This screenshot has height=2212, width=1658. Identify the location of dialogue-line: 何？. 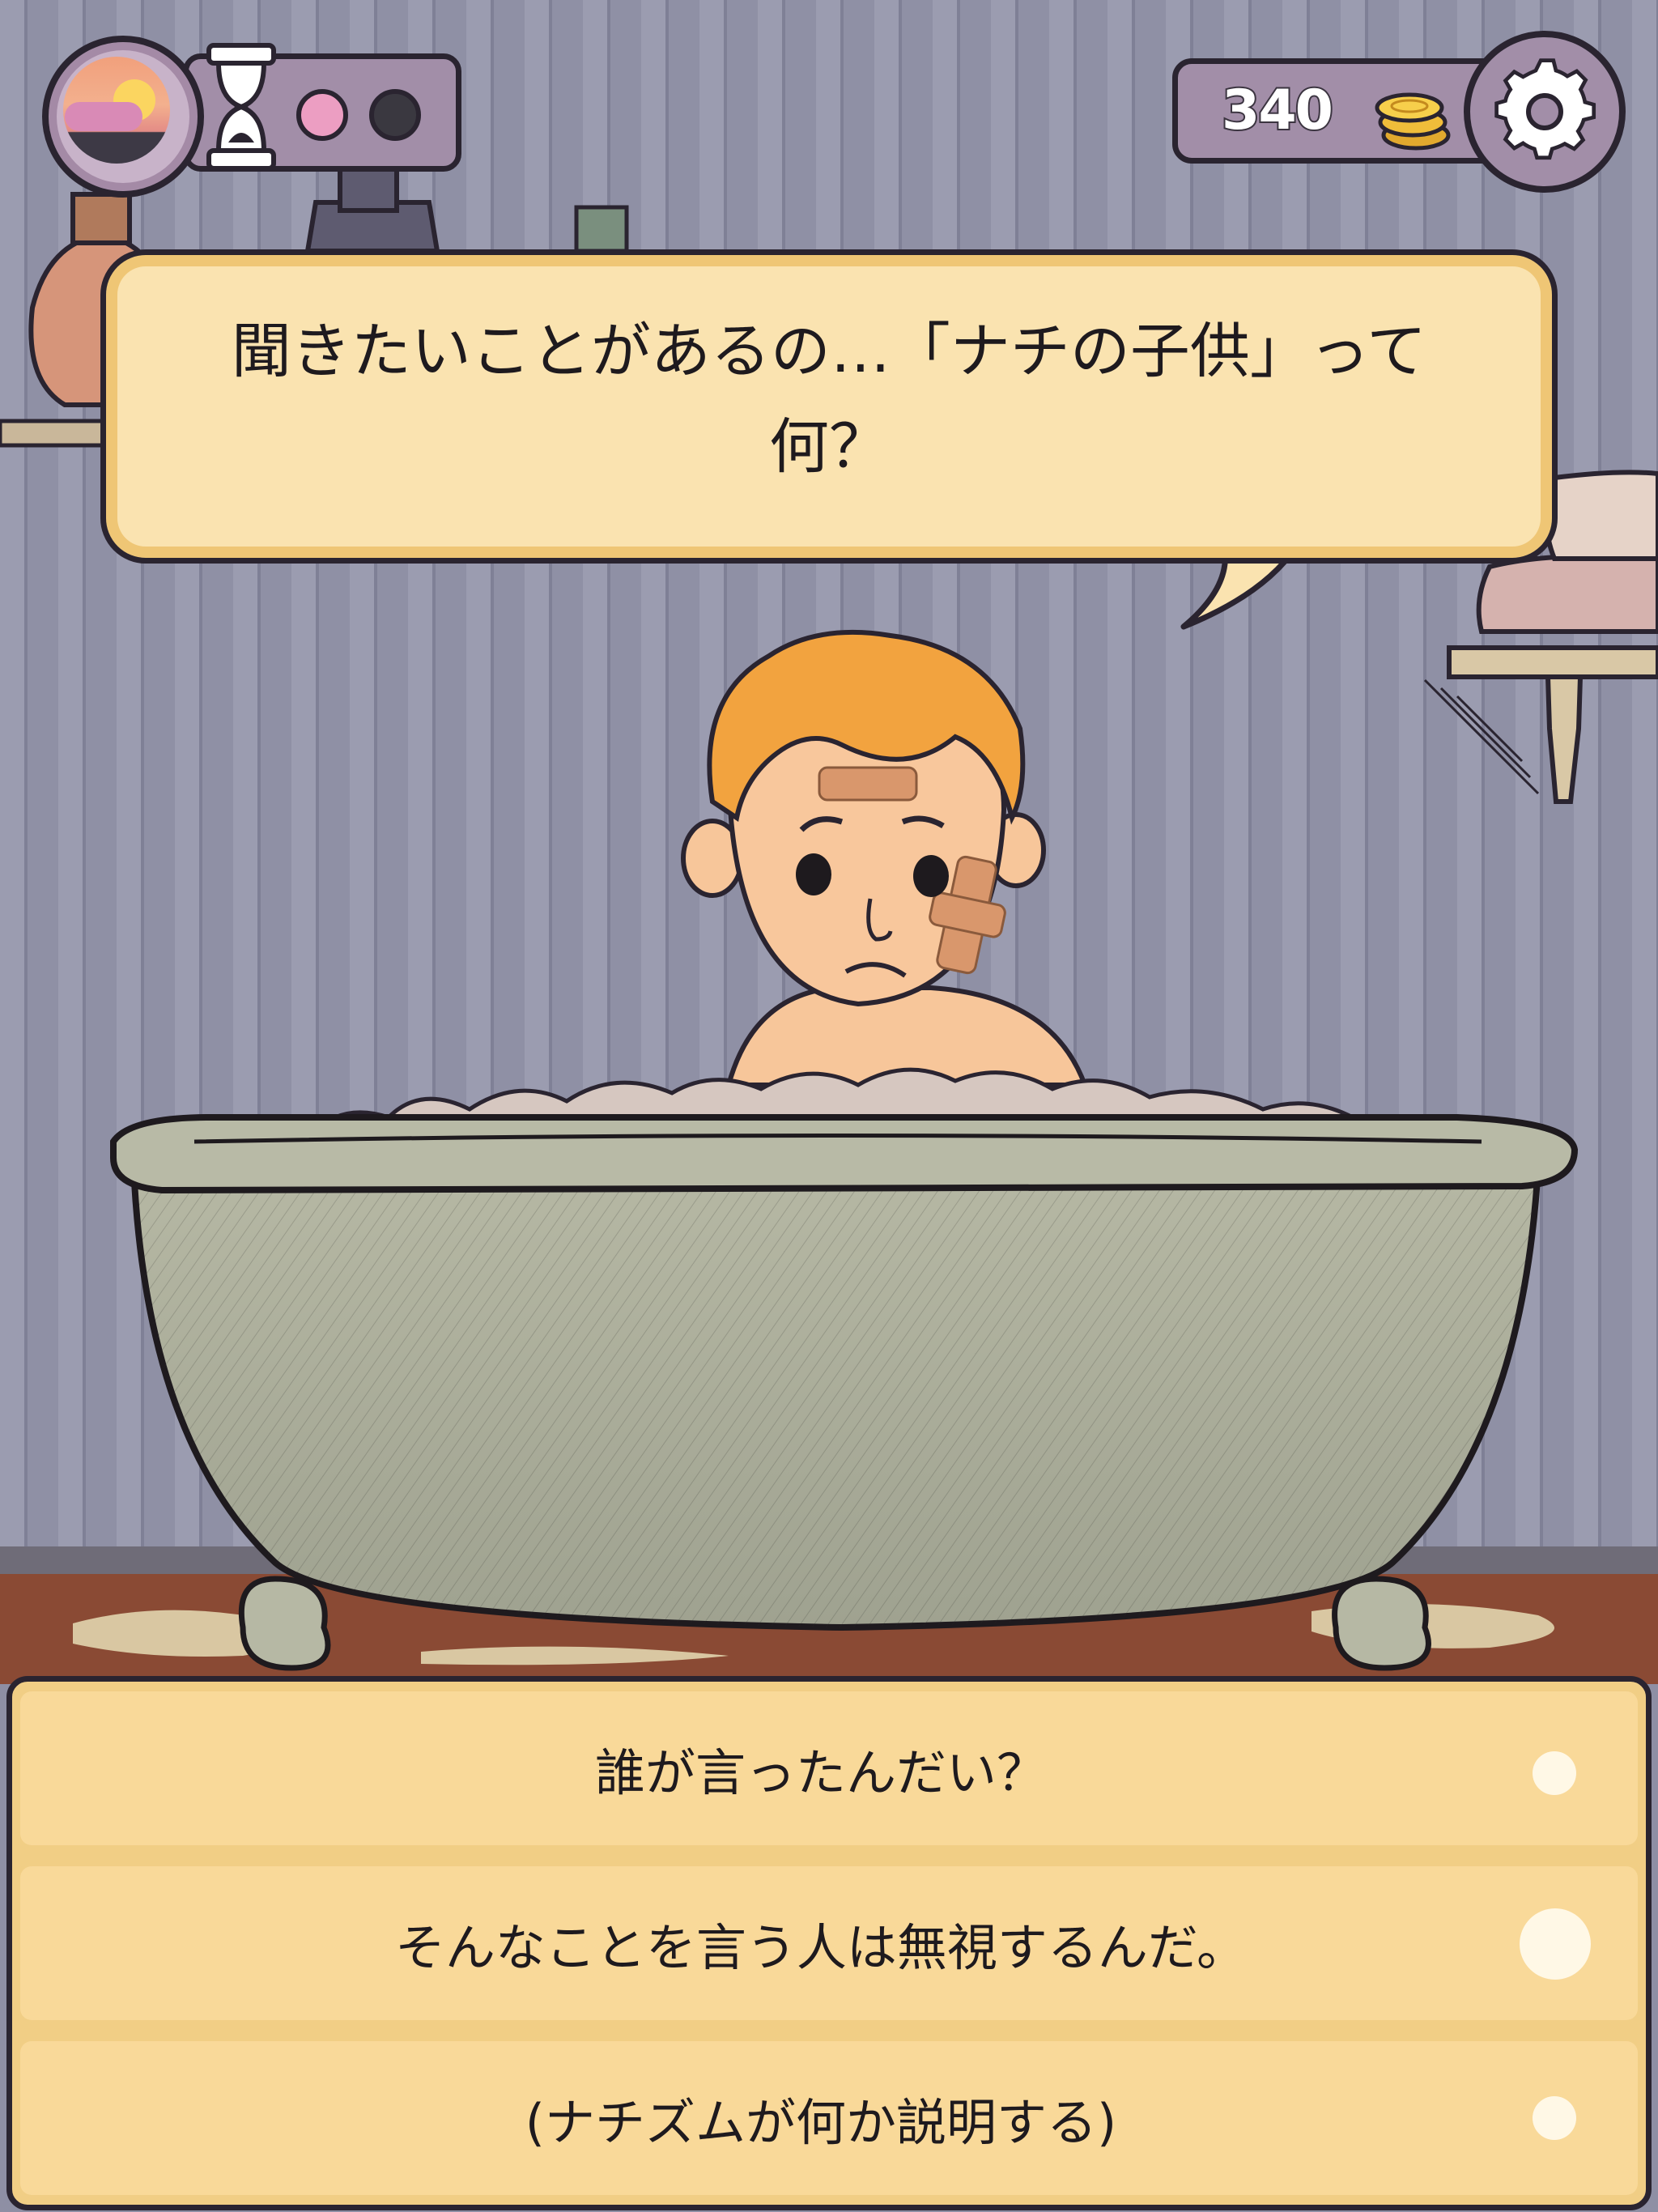
(829, 447).